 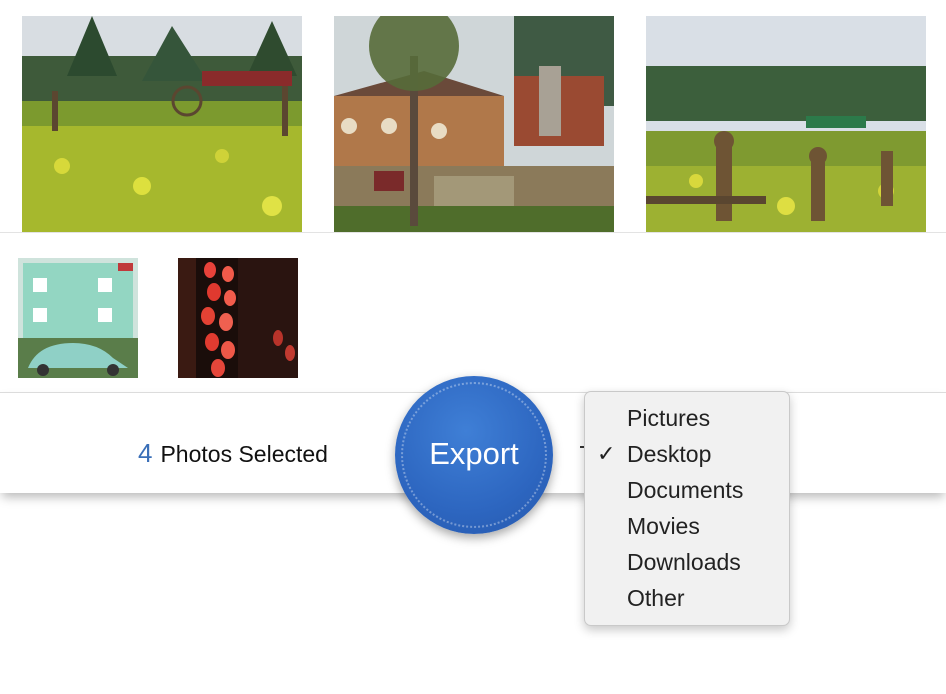 I want to click on export-button: Export, so click(x=474, y=455).